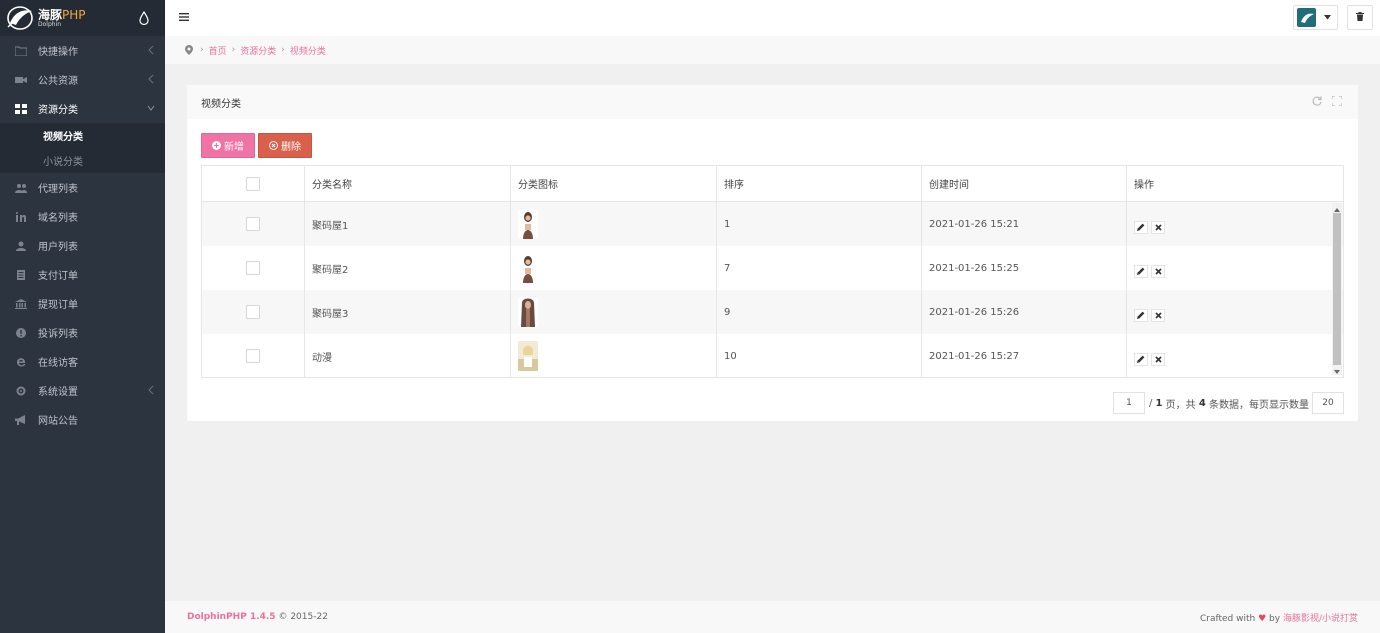 The height and width of the screenshot is (633, 1380). What do you see at coordinates (184, 17) in the screenshot?
I see `menu-toggle-icon` at bounding box center [184, 17].